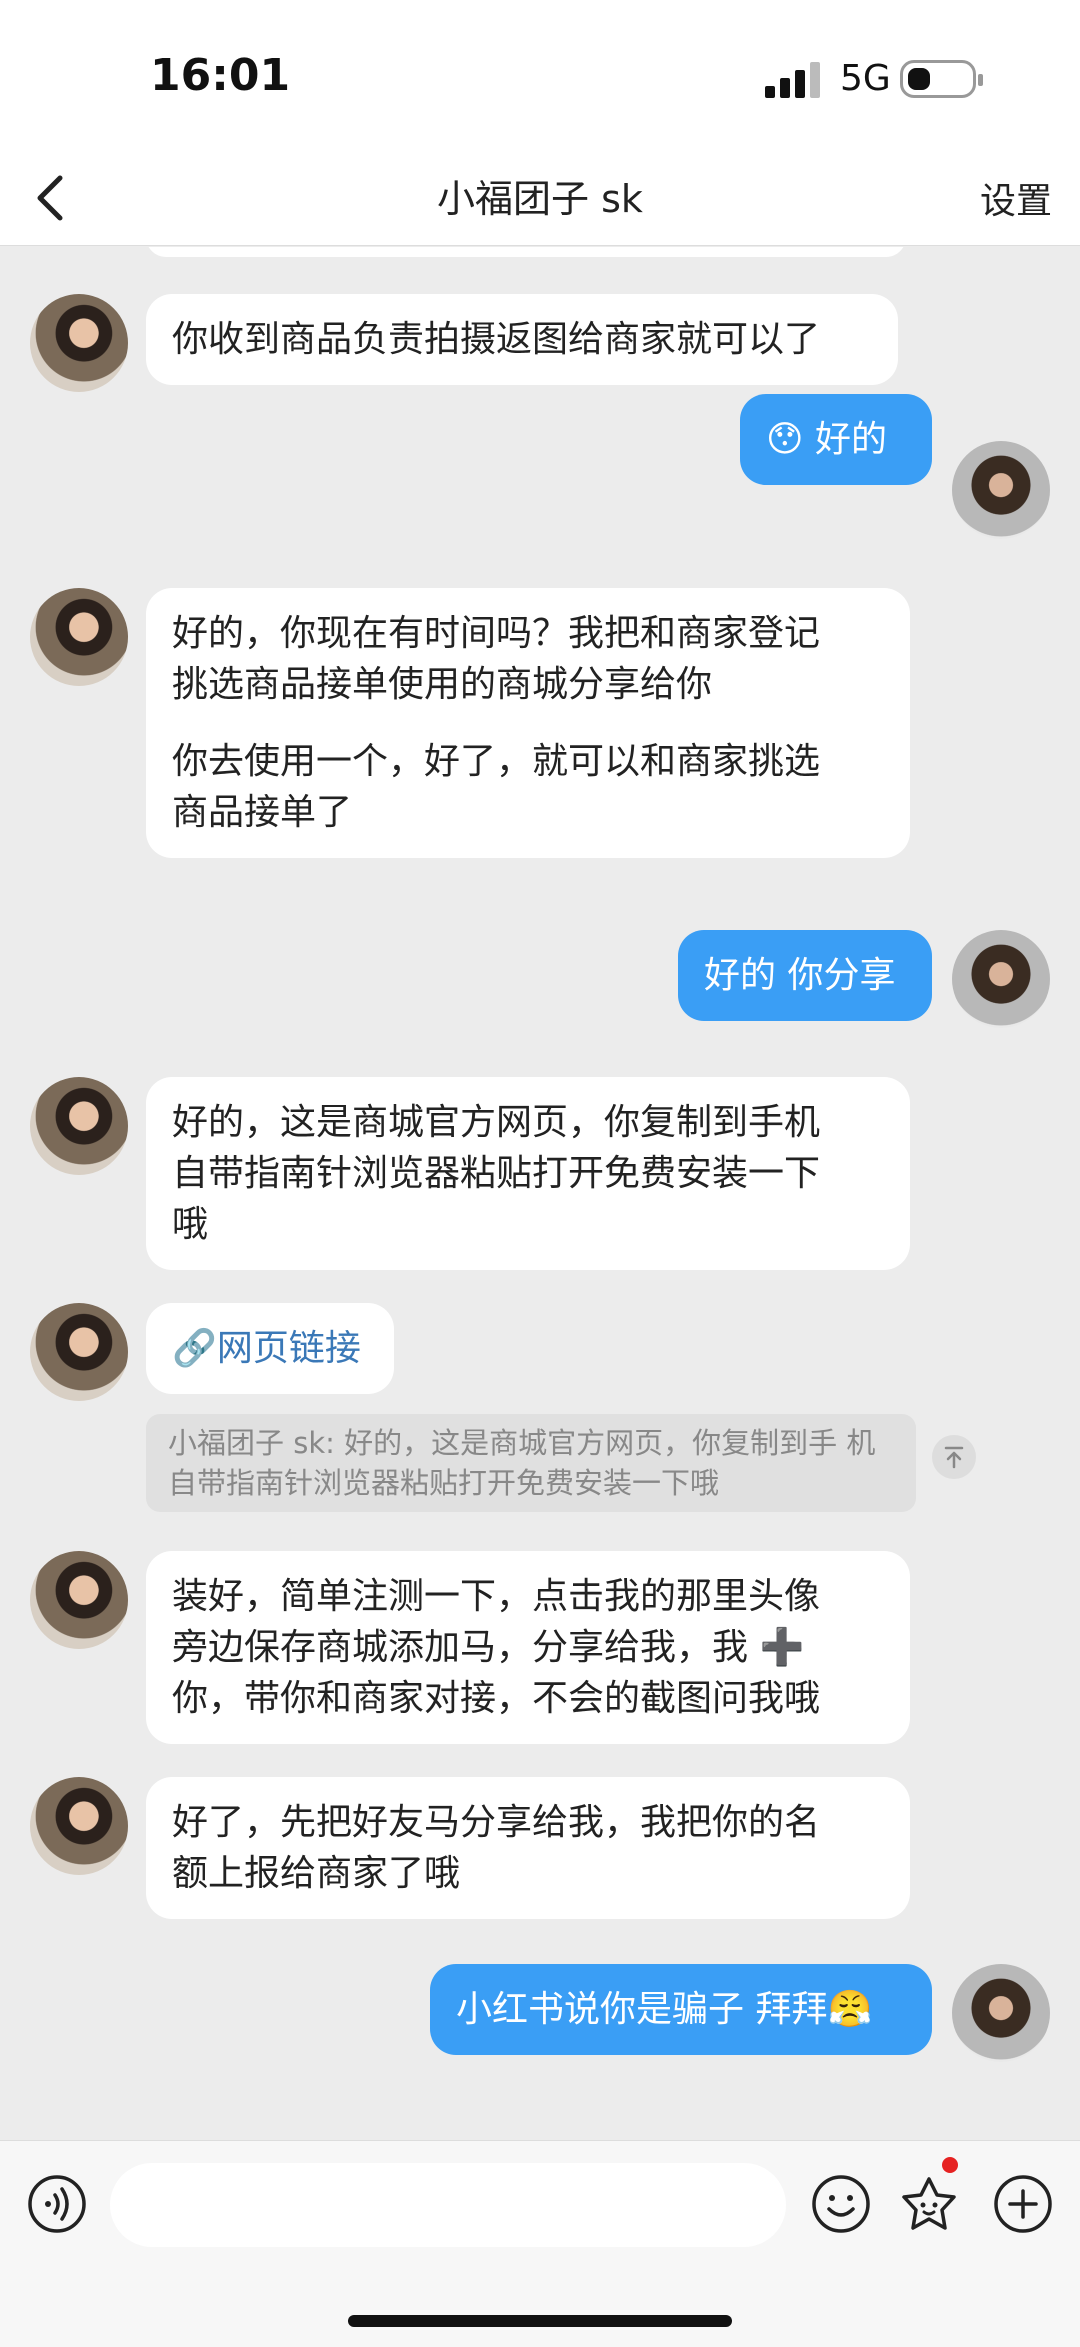 This screenshot has height=2347, width=1080. Describe the element at coordinates (220, 75) in the screenshot. I see `status-time: 16:01` at that location.